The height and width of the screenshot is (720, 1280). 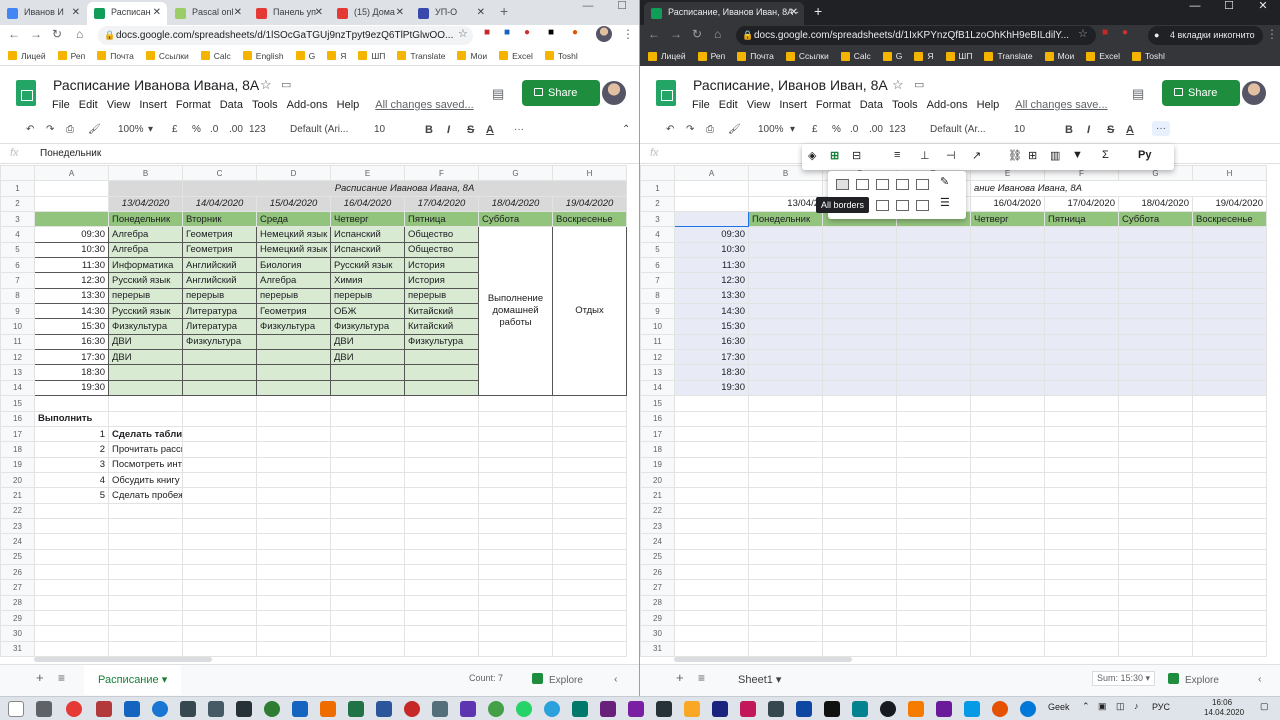 I want to click on edge-icon, so click(x=1028, y=709).